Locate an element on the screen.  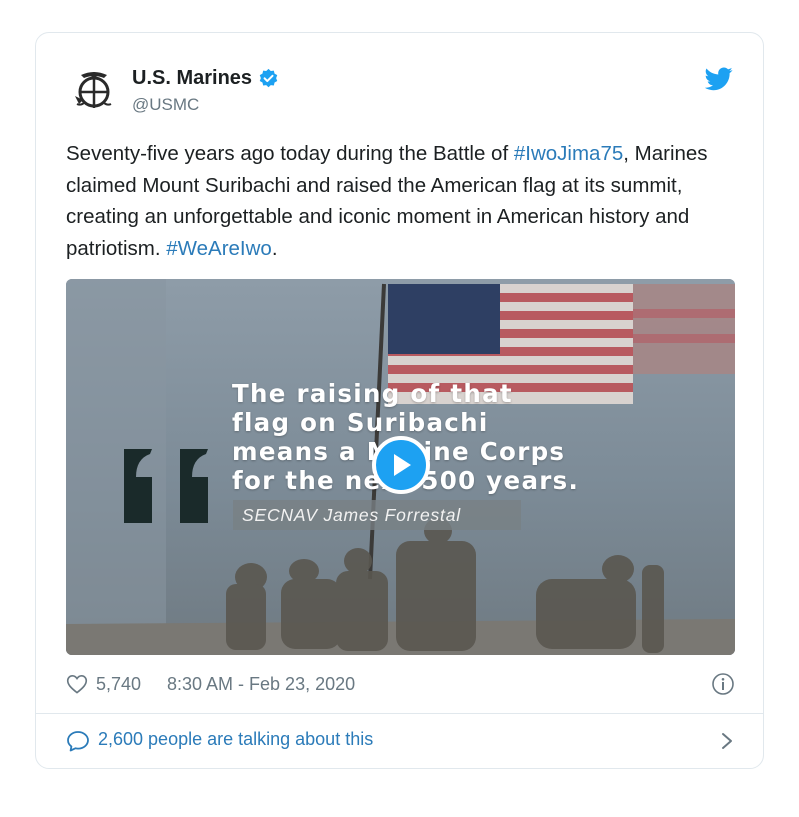
divider is located at coordinates (399, 713).